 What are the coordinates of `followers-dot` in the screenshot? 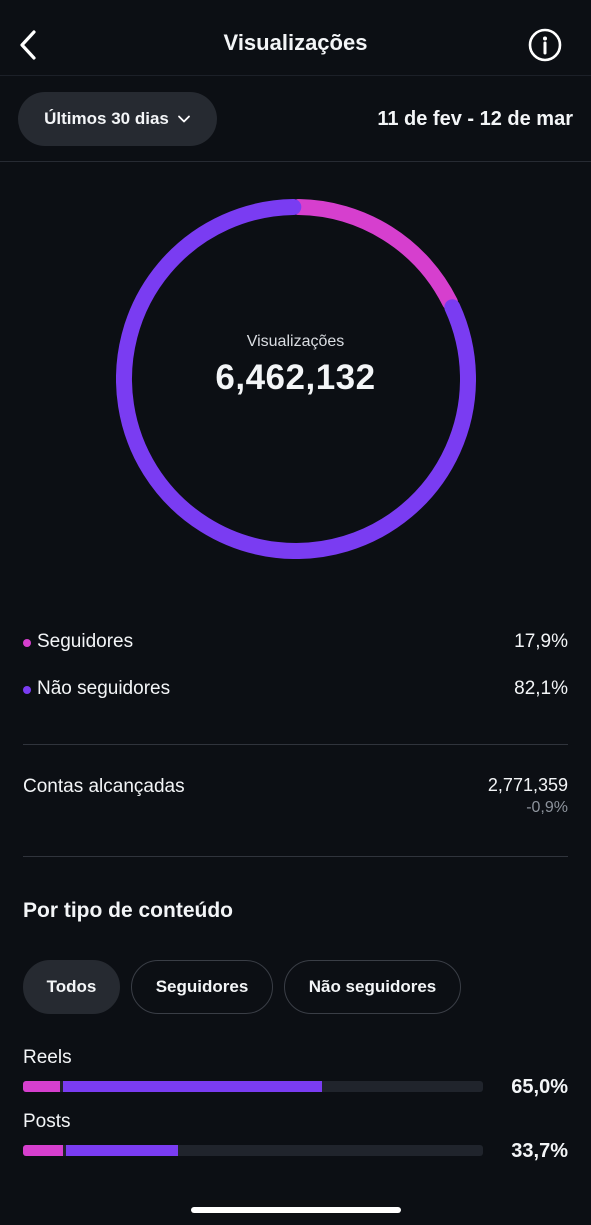 It's located at (27, 643).